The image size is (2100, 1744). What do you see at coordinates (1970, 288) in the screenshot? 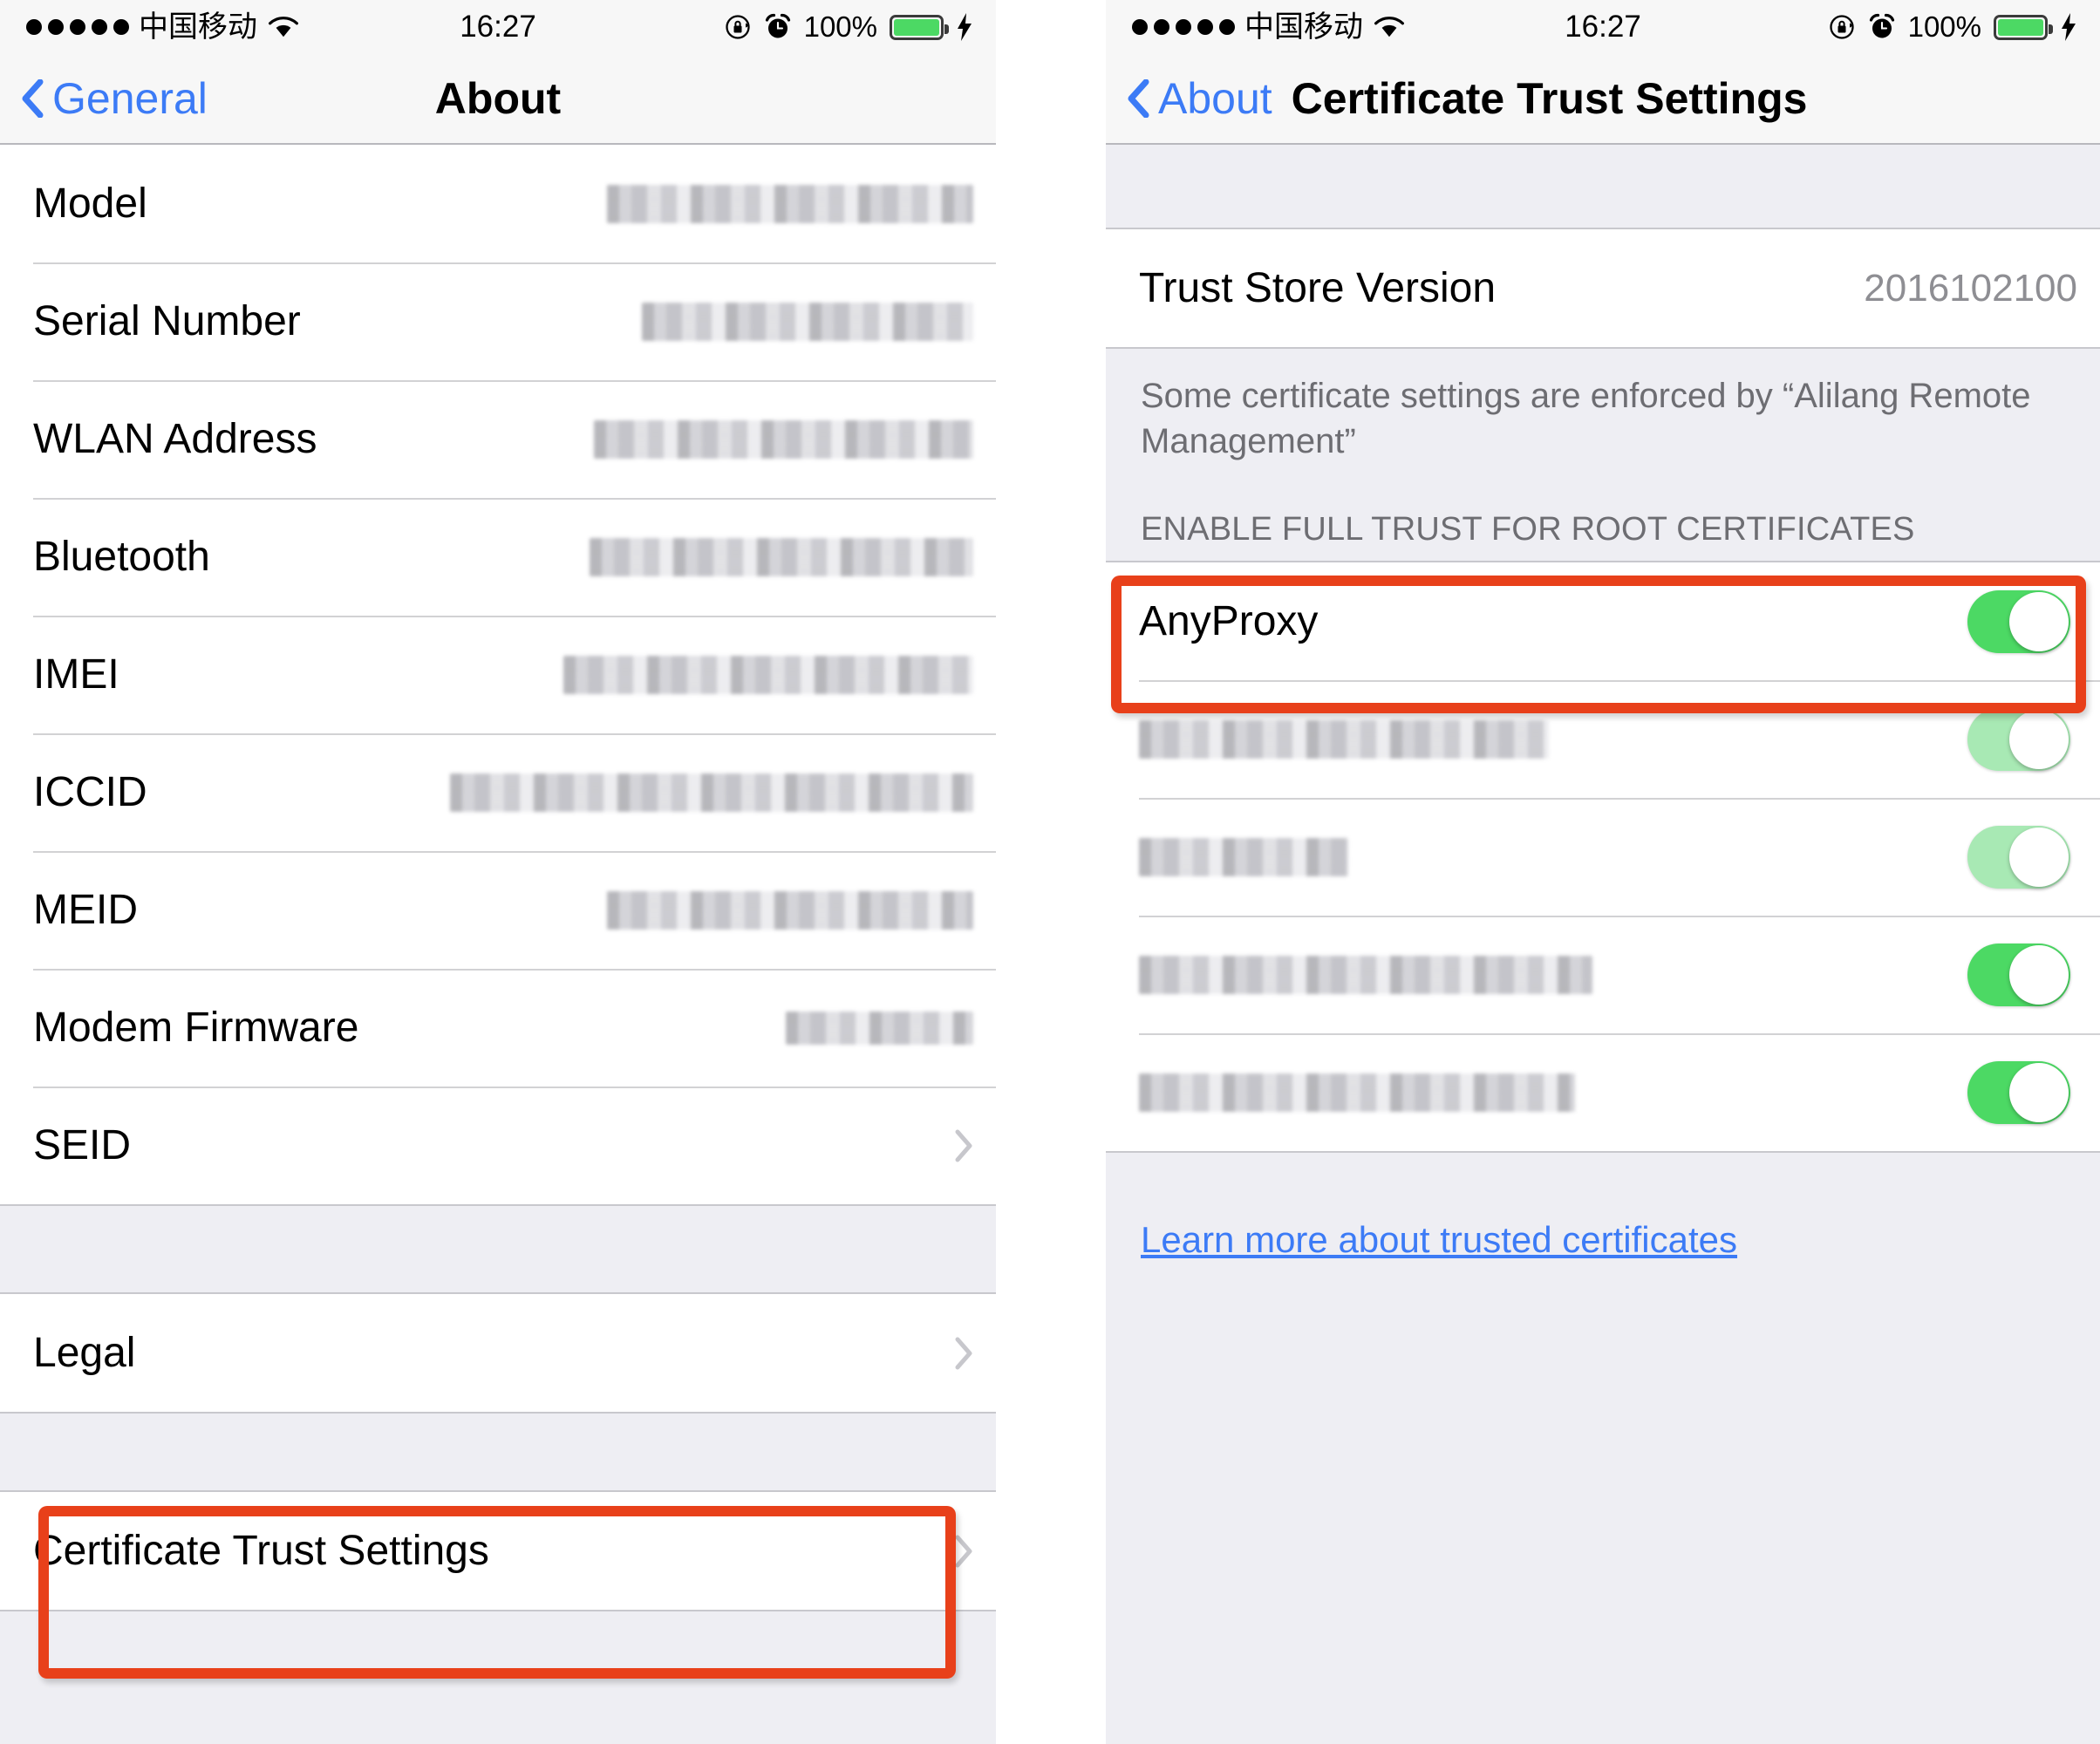
I see `trust-store-version-value: 2016102100` at bounding box center [1970, 288].